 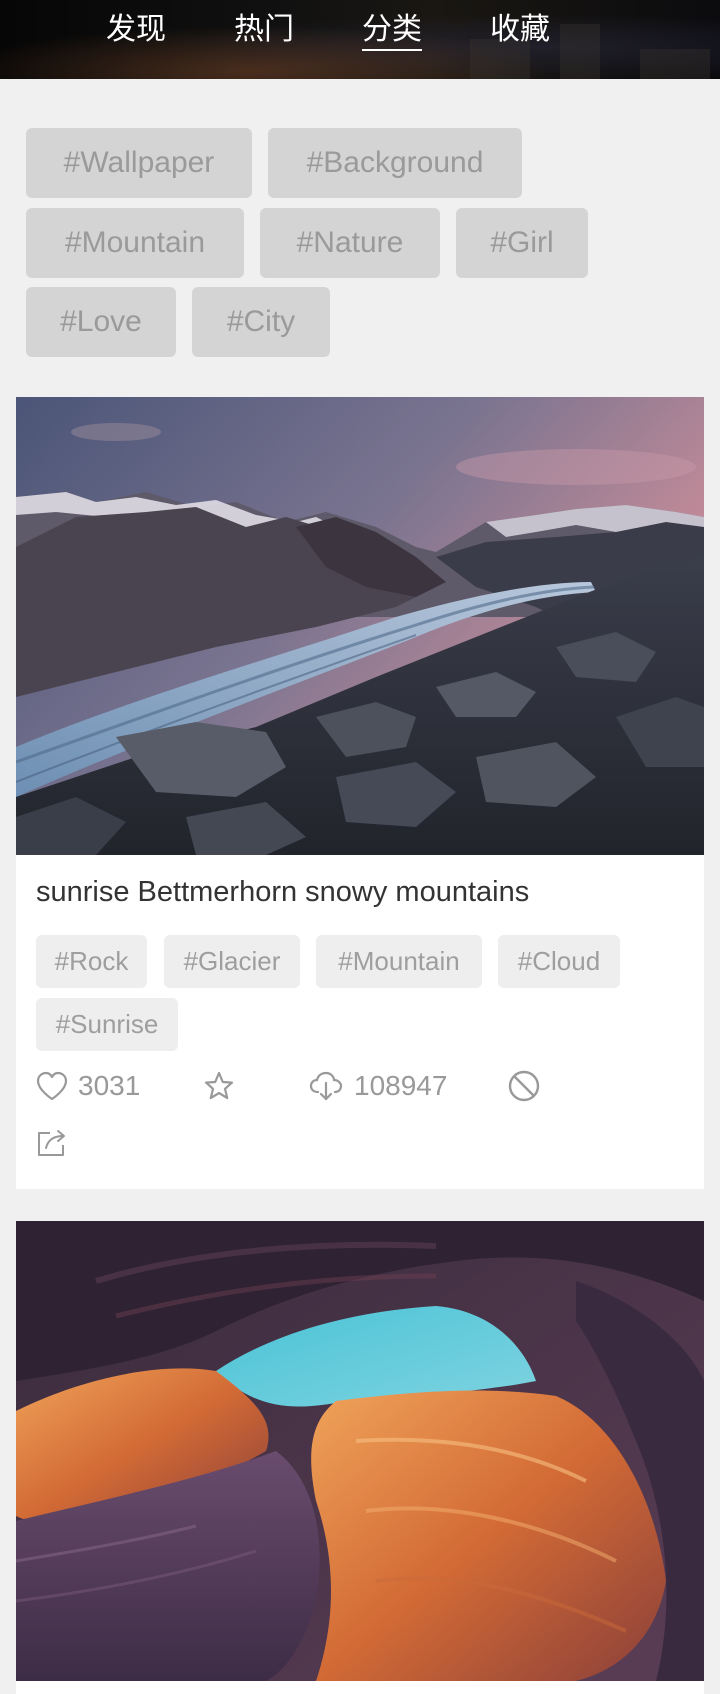 I want to click on tab-label: 收藏, so click(x=520, y=29).